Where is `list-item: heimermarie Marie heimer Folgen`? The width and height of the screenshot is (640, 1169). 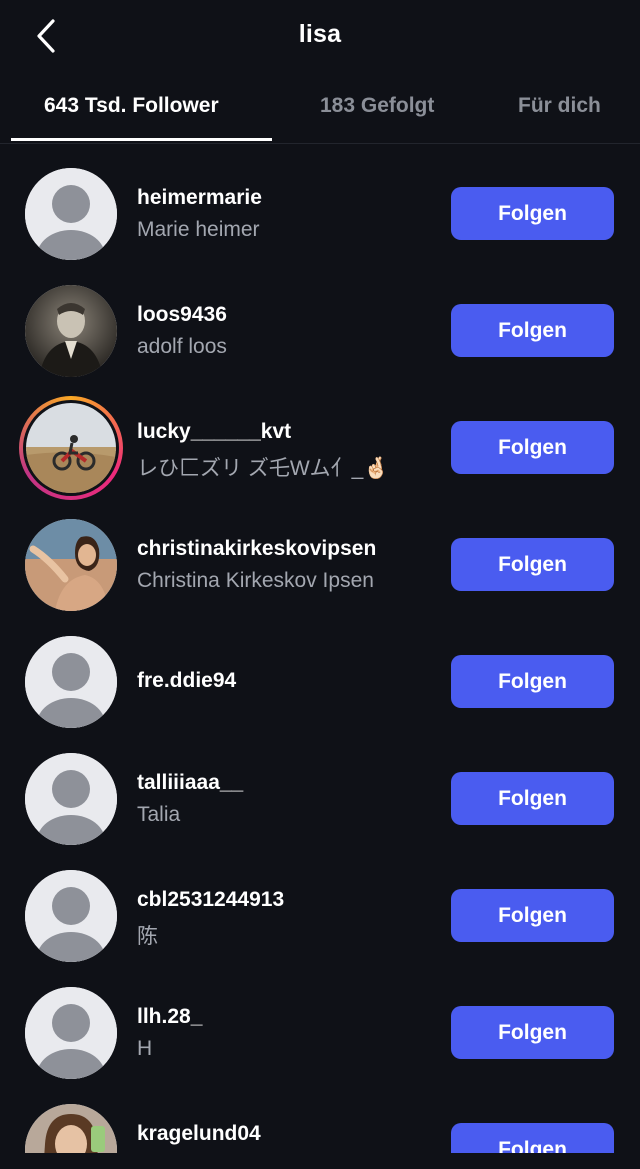 list-item: heimermarie Marie heimer Folgen is located at coordinates (320, 203).